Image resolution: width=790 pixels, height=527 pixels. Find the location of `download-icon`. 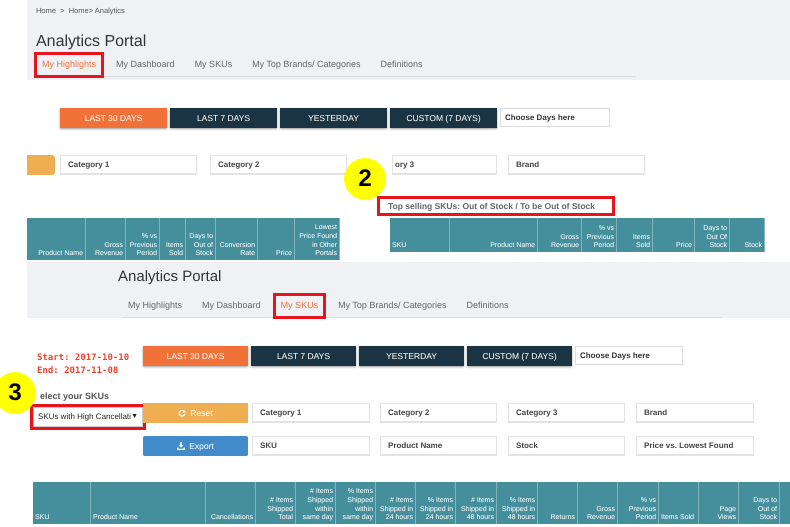

download-icon is located at coordinates (181, 446).